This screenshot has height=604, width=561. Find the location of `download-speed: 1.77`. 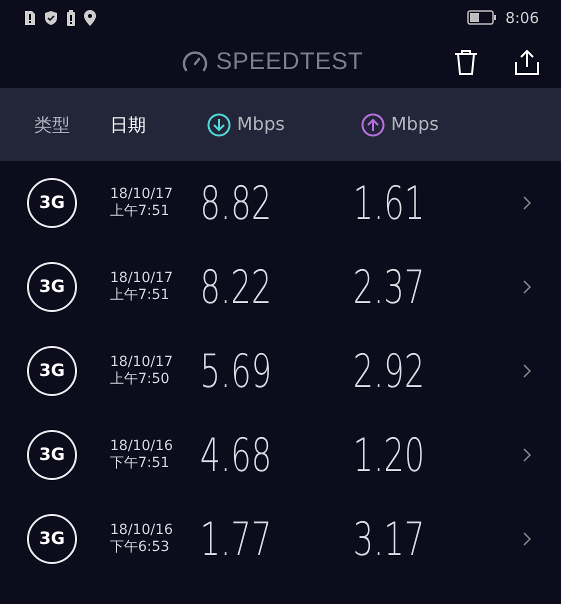

download-speed: 1.77 is located at coordinates (236, 539).